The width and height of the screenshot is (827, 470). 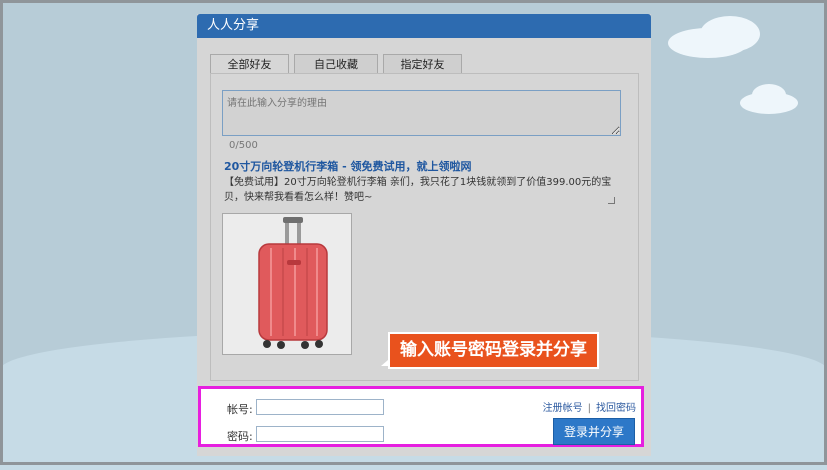 What do you see at coordinates (249, 64) in the screenshot?
I see `tab-all-friends: 全部好友` at bounding box center [249, 64].